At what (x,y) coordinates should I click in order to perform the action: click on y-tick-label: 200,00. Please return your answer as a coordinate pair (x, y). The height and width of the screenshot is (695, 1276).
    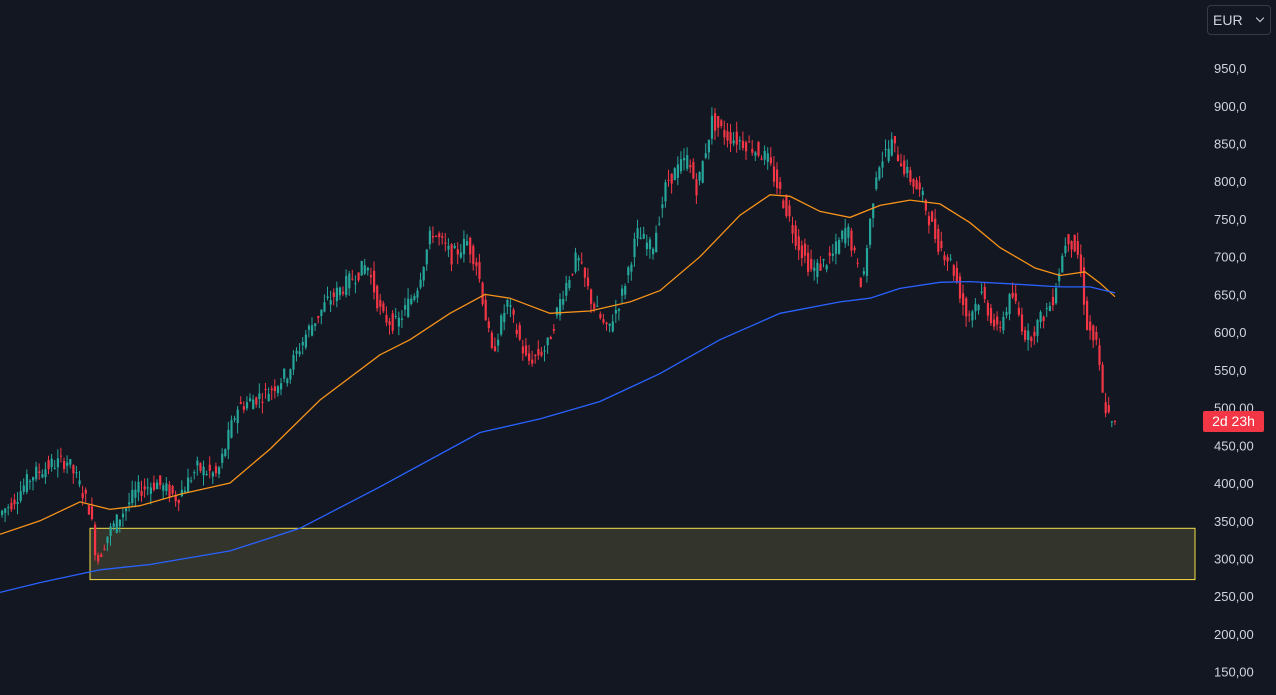
    Looking at the image, I should click on (1234, 634).